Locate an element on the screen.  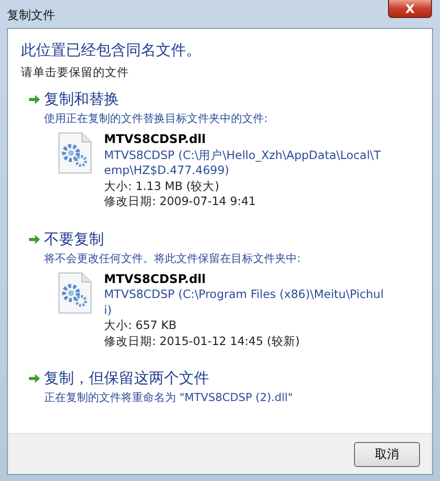
file-location: MTVS8CDSP (C:\Program Files (x86)\Meitu\Pichuli) is located at coordinates (244, 302).